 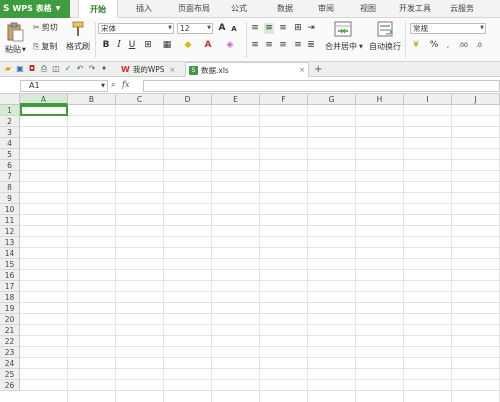 What do you see at coordinates (463, 45) in the screenshot?
I see `increase-decimal-icon: .00` at bounding box center [463, 45].